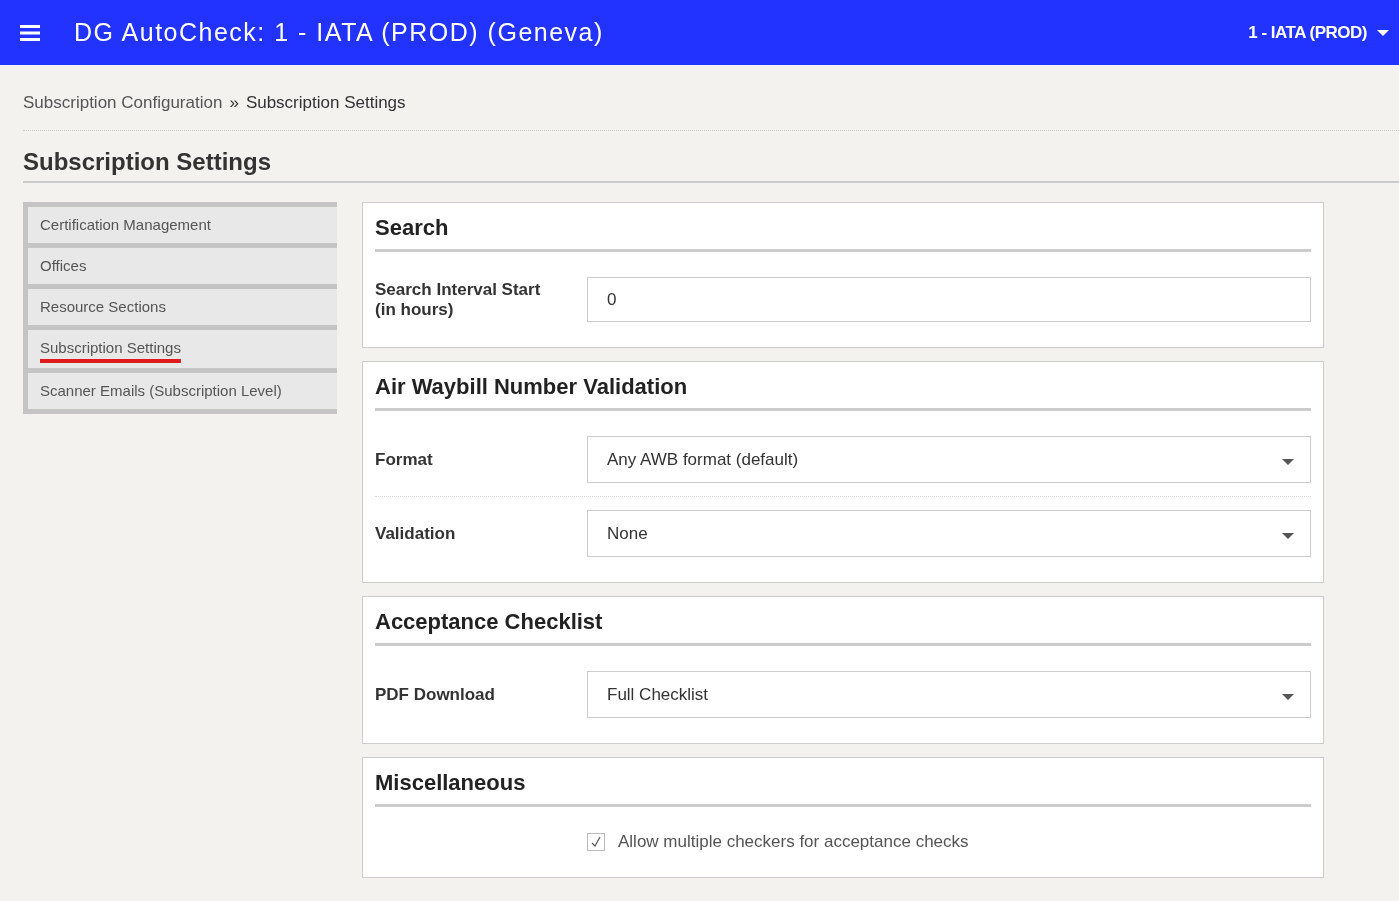 The width and height of the screenshot is (1399, 901). What do you see at coordinates (182, 349) in the screenshot?
I see `sidebar-item: Subscription Settings` at bounding box center [182, 349].